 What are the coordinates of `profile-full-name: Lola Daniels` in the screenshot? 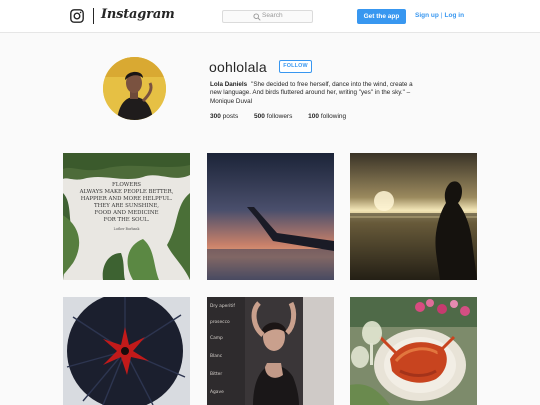 It's located at (229, 84).